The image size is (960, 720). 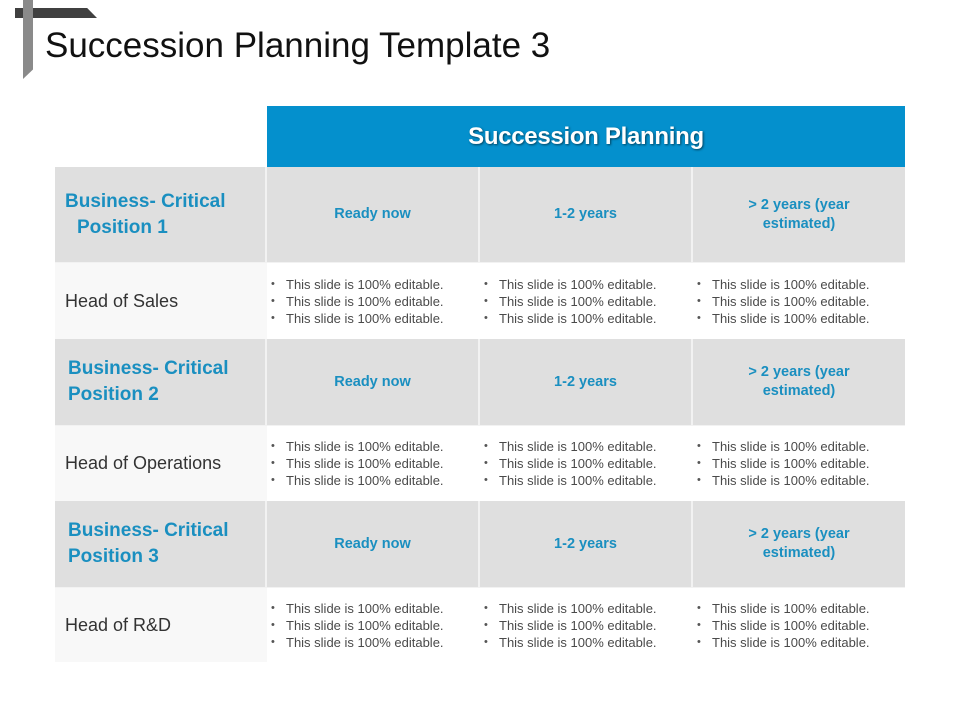 I want to click on position-label-line2: Position 3, so click(x=113, y=556).